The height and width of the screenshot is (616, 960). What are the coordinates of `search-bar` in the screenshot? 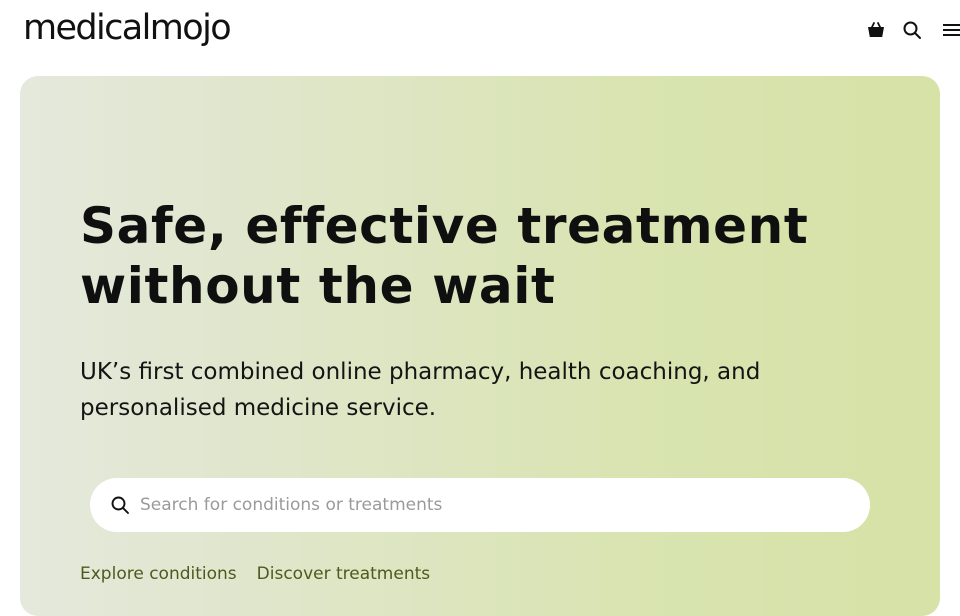 It's located at (480, 505).